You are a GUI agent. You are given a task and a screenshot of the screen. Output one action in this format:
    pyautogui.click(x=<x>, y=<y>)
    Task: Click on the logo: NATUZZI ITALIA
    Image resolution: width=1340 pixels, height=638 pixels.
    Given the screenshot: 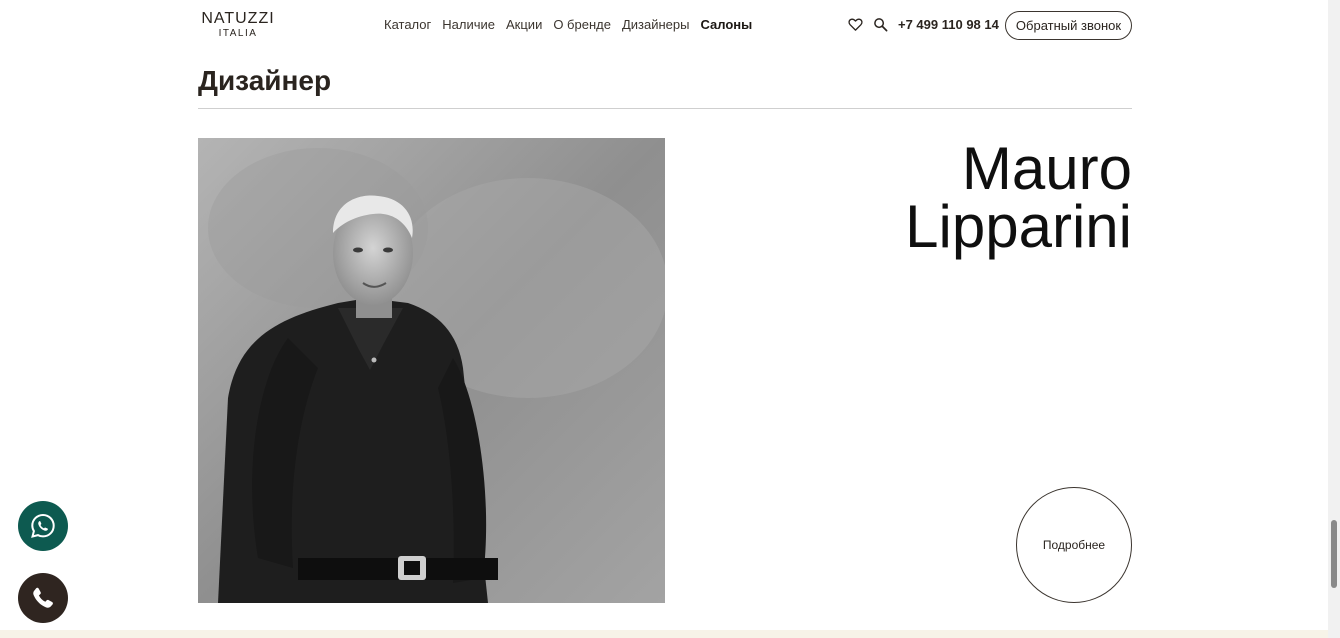 What is the action you would take?
    pyautogui.click(x=238, y=25)
    